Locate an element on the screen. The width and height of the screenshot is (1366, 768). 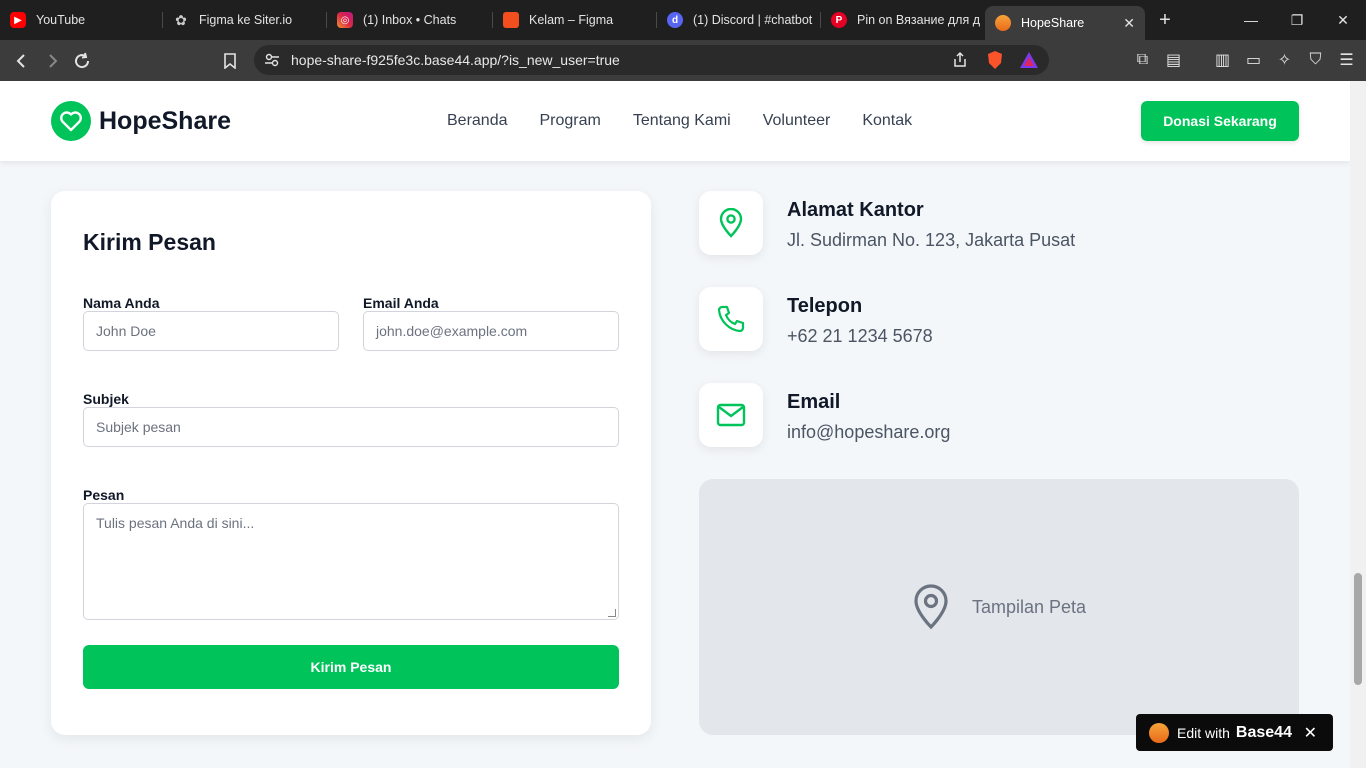
minimize-icon: — is located at coordinates (1251, 20).